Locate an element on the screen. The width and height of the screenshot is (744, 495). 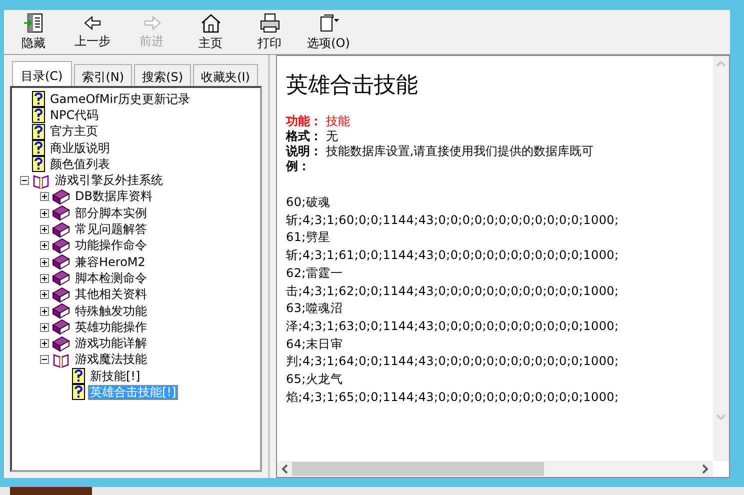
page-title: 英雄合击技能 is located at coordinates (352, 86).